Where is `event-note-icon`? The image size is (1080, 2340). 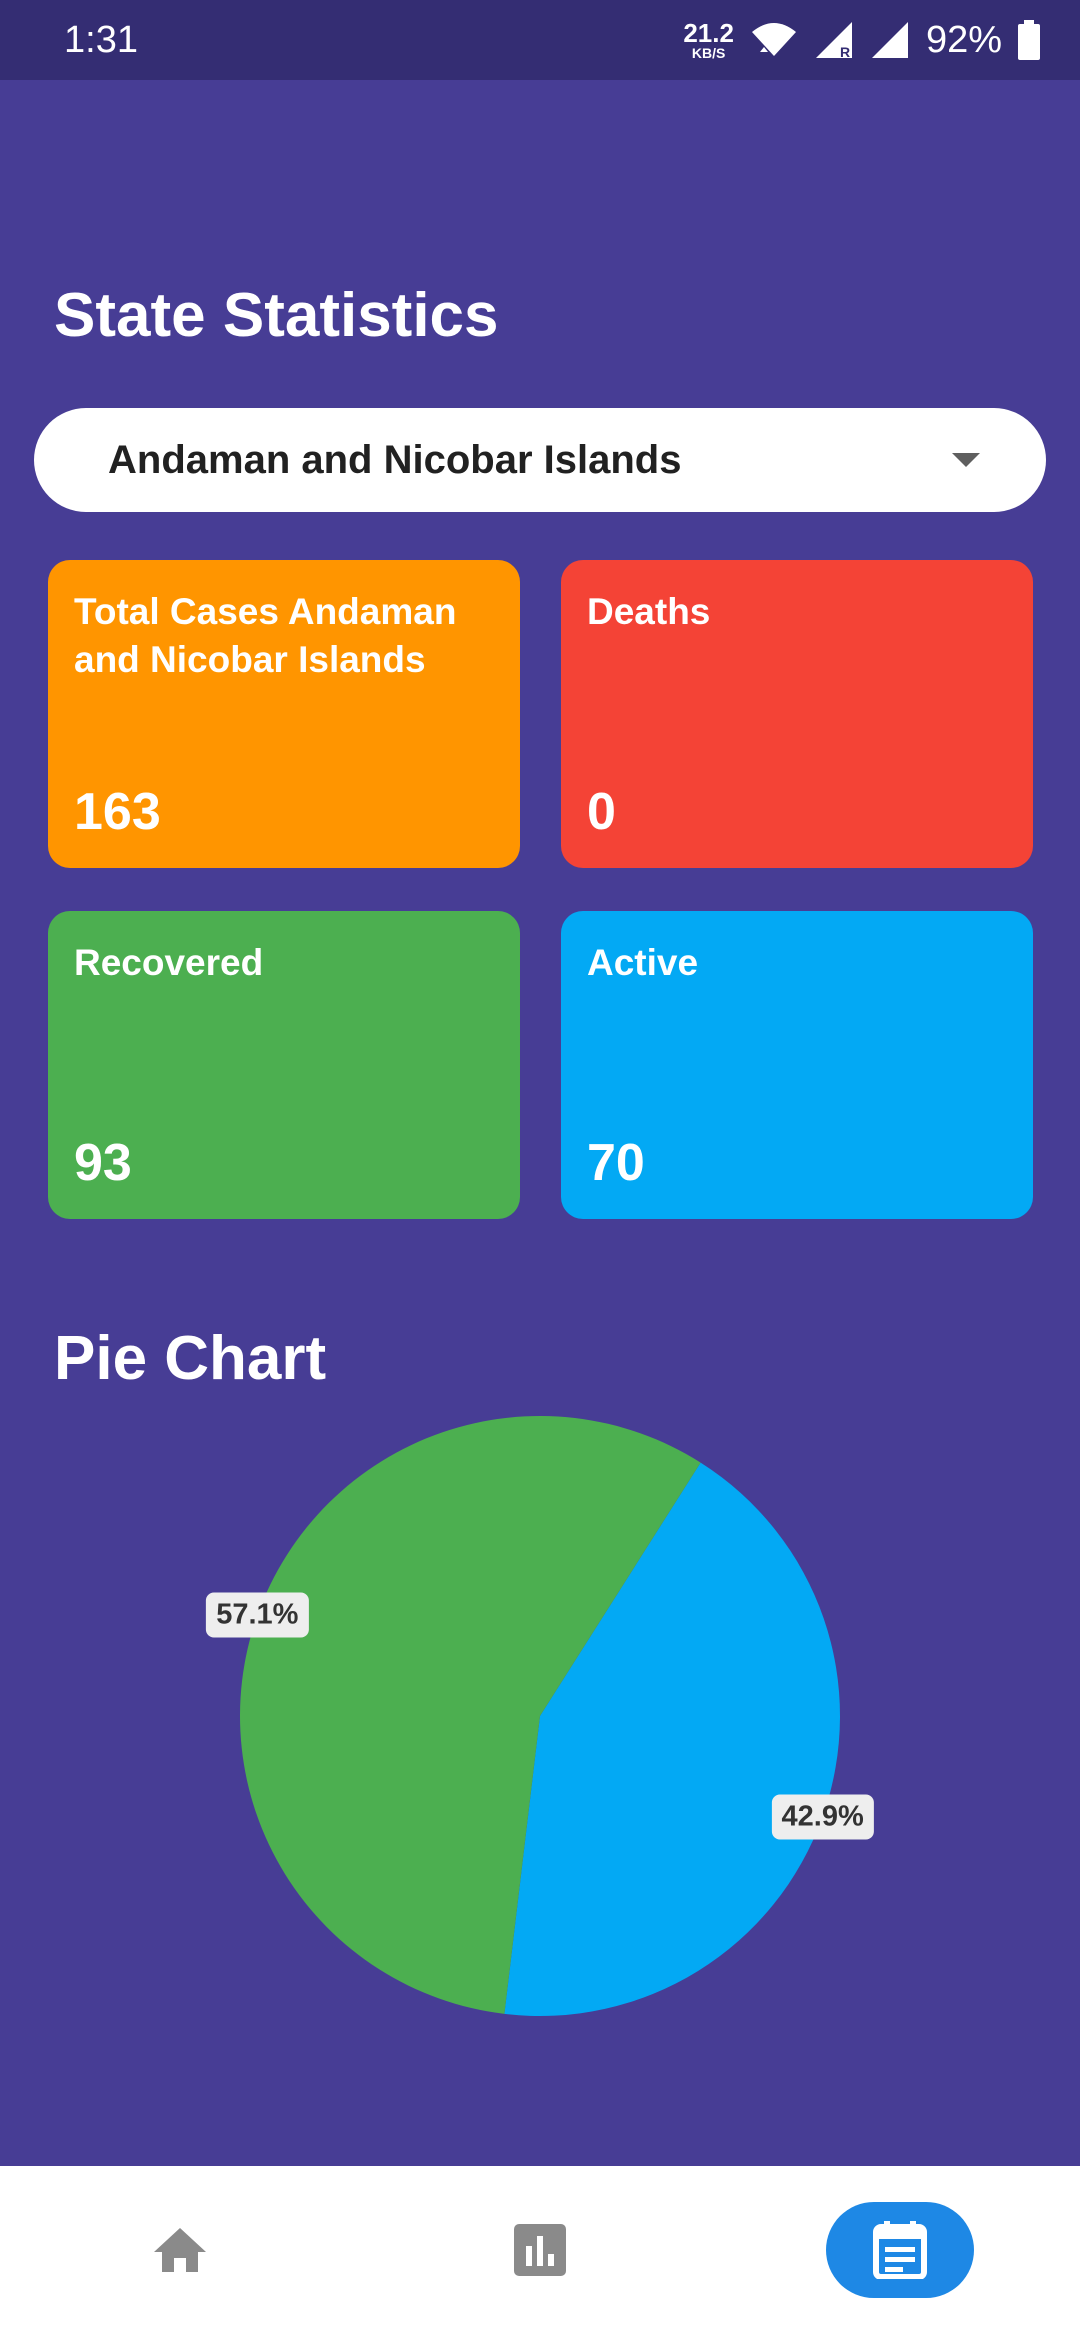 event-note-icon is located at coordinates (900, 2250).